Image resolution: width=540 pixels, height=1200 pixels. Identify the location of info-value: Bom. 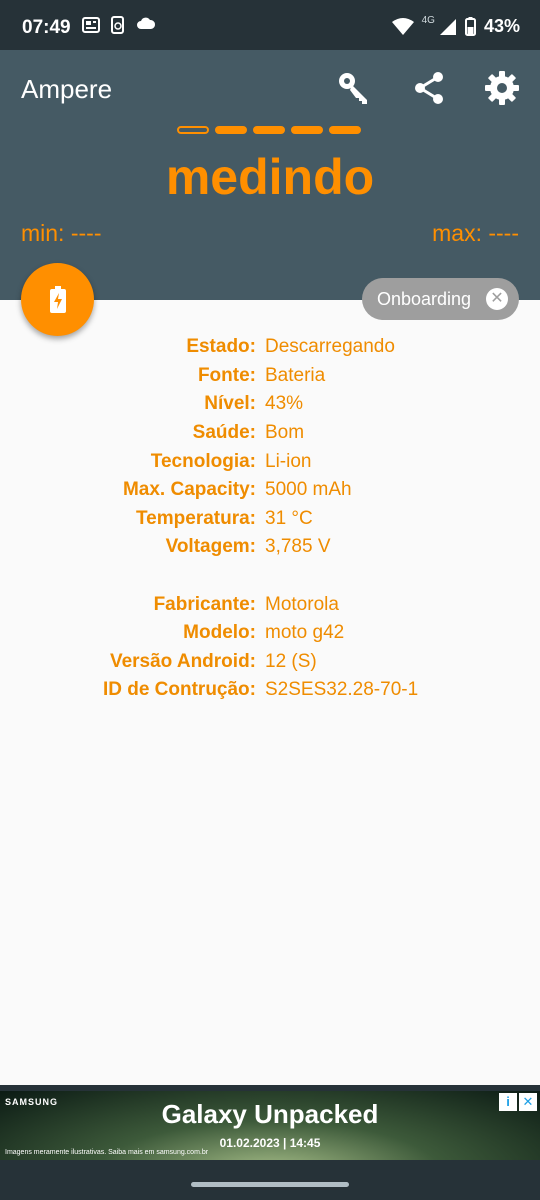
(285, 433).